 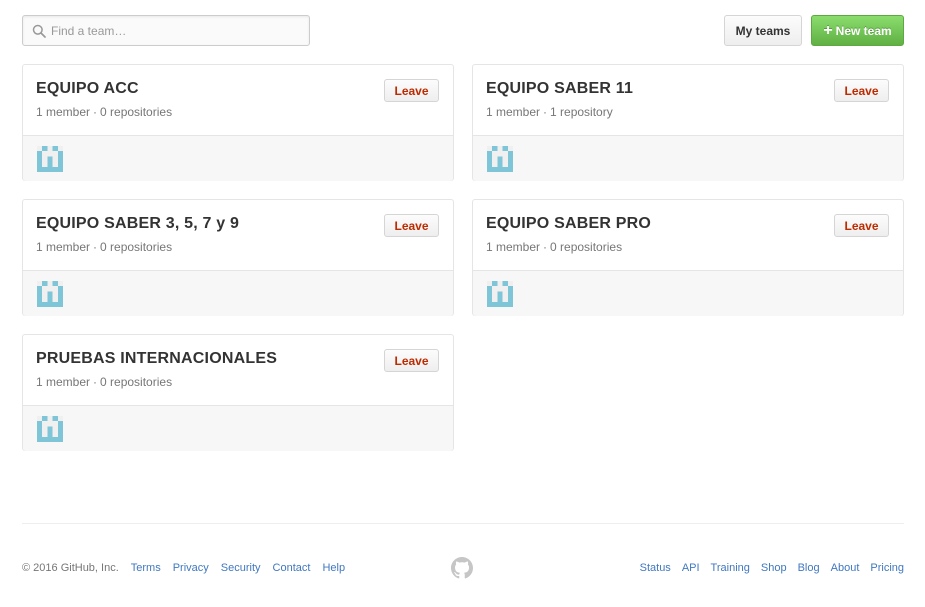 I want to click on team-search-box, so click(x=166, y=30).